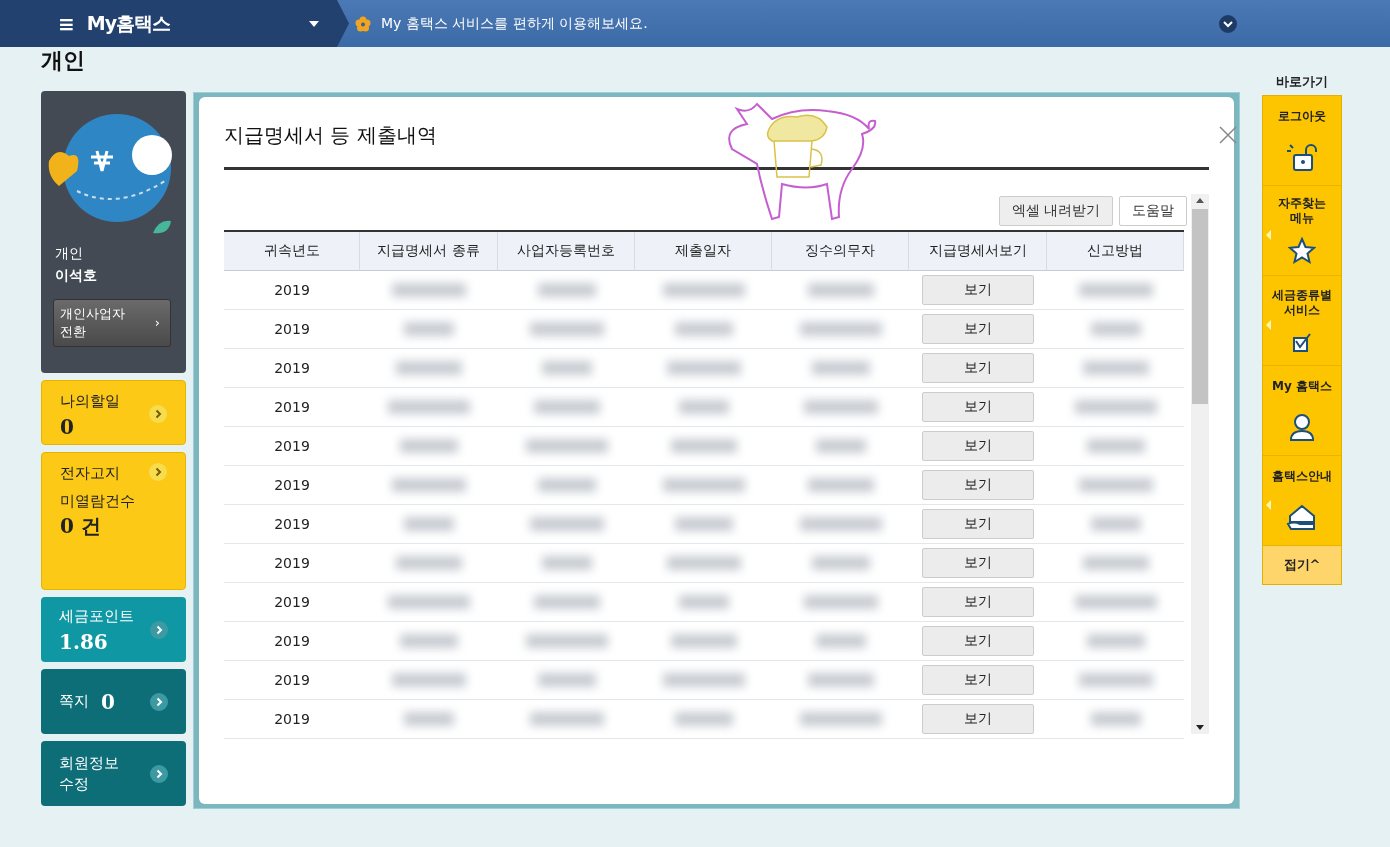 The image size is (1390, 847). Describe the element at coordinates (363, 23) in the screenshot. I see `flower-icon` at that location.